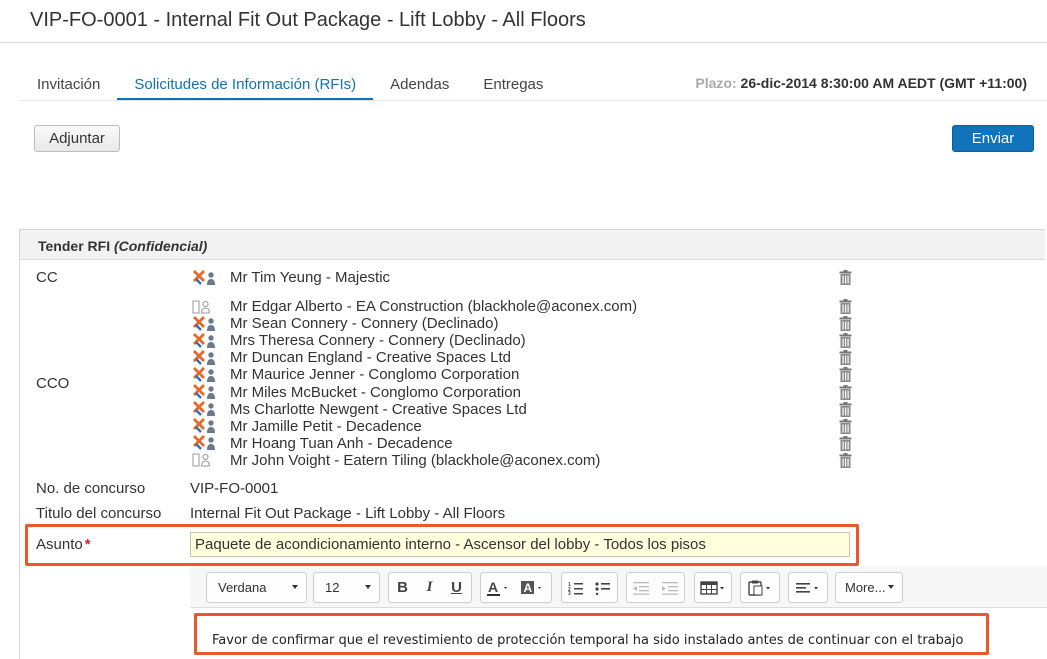 This screenshot has height=659, width=1047. I want to click on align-button, so click(808, 587).